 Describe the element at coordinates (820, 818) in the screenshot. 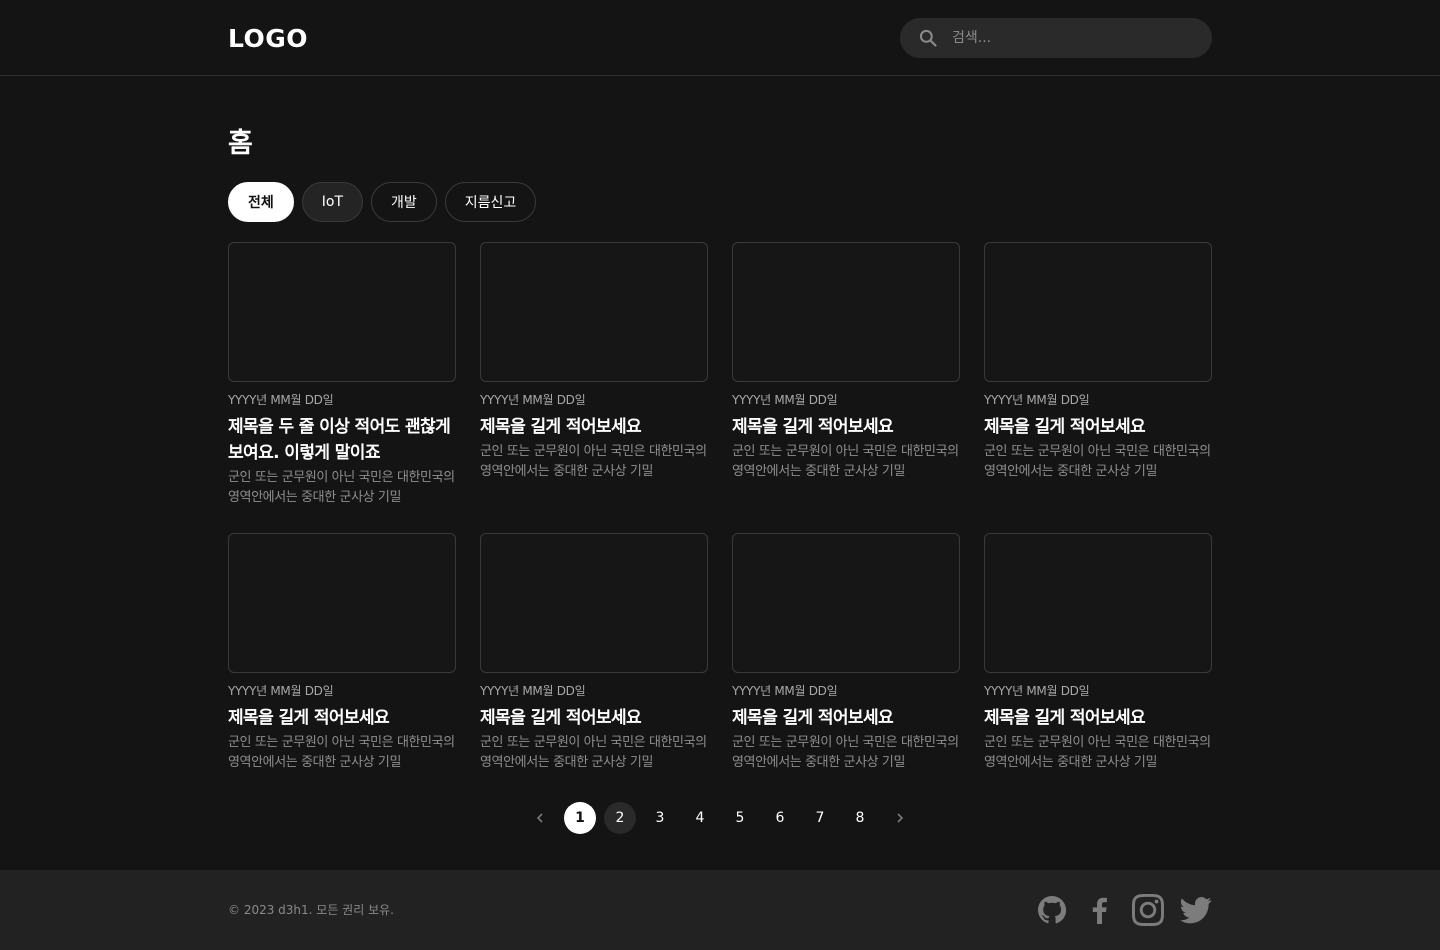

I see `page-button-7: 7` at that location.